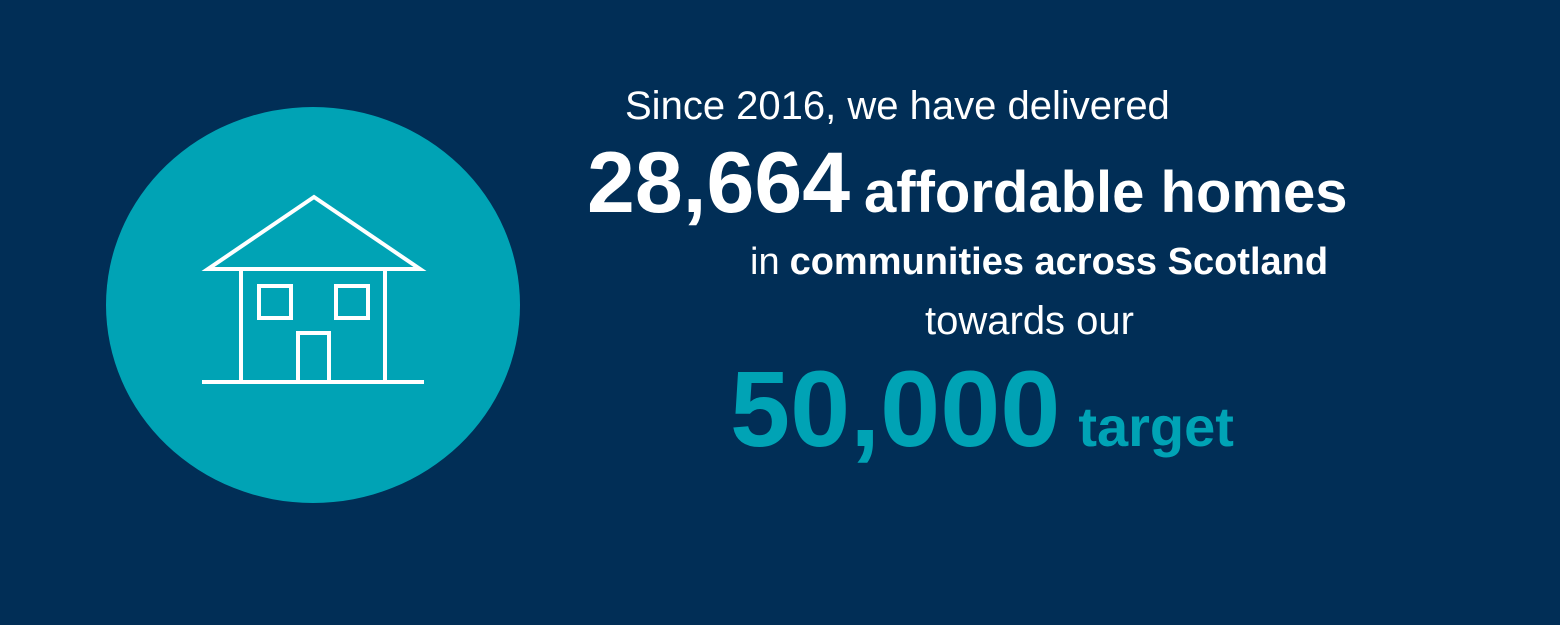 This screenshot has height=625, width=1560. What do you see at coordinates (765, 262) in the screenshot?
I see `location-prefix: in` at bounding box center [765, 262].